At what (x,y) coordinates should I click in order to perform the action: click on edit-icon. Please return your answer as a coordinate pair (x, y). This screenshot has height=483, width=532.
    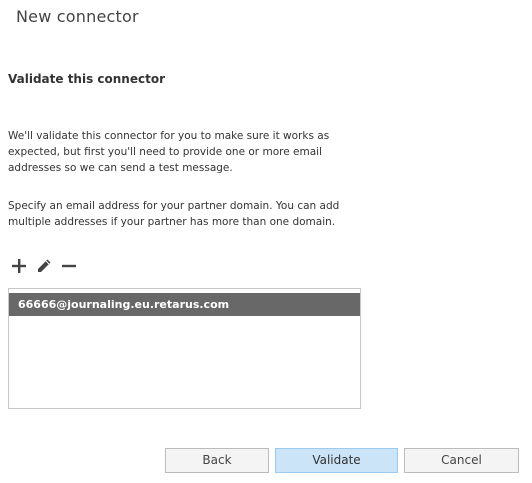
    Looking at the image, I should click on (44, 265).